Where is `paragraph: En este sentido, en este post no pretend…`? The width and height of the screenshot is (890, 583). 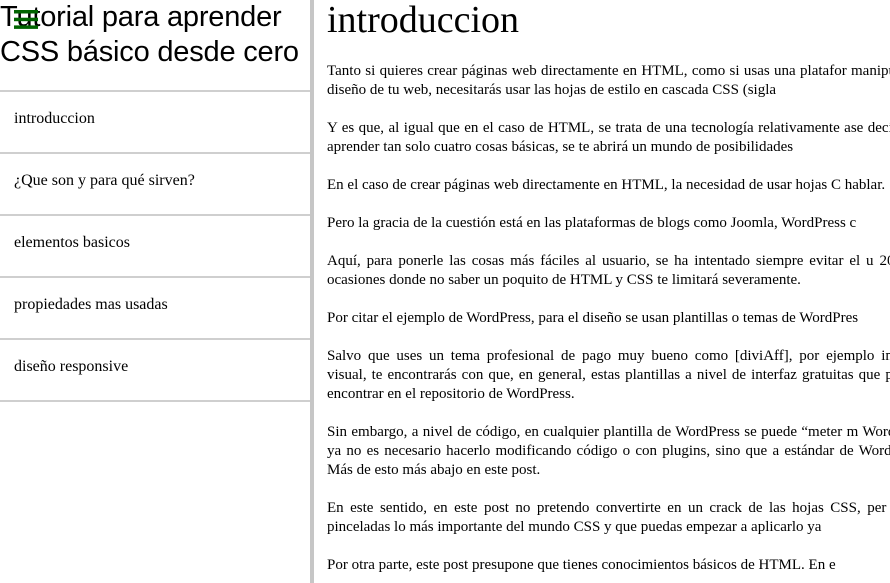
paragraph: En este sentido, en este post no pretend… is located at coordinates (608, 517).